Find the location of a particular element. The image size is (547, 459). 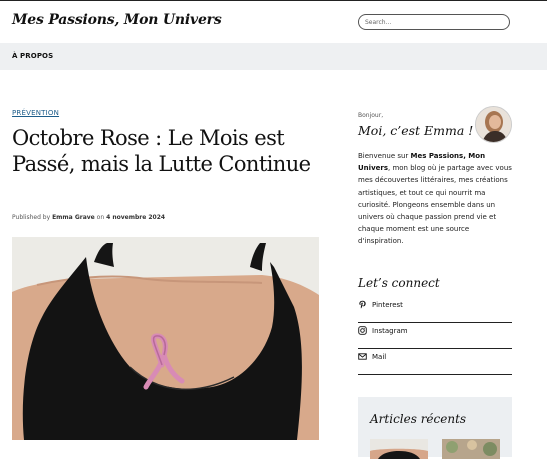

instagram-icon is located at coordinates (362, 330).